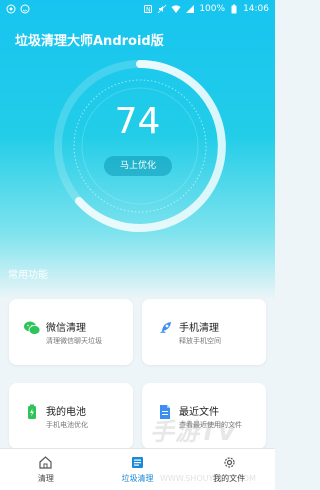 The height and width of the screenshot is (490, 320). What do you see at coordinates (199, 328) in the screenshot?
I see `card-title: 手机清理` at bounding box center [199, 328].